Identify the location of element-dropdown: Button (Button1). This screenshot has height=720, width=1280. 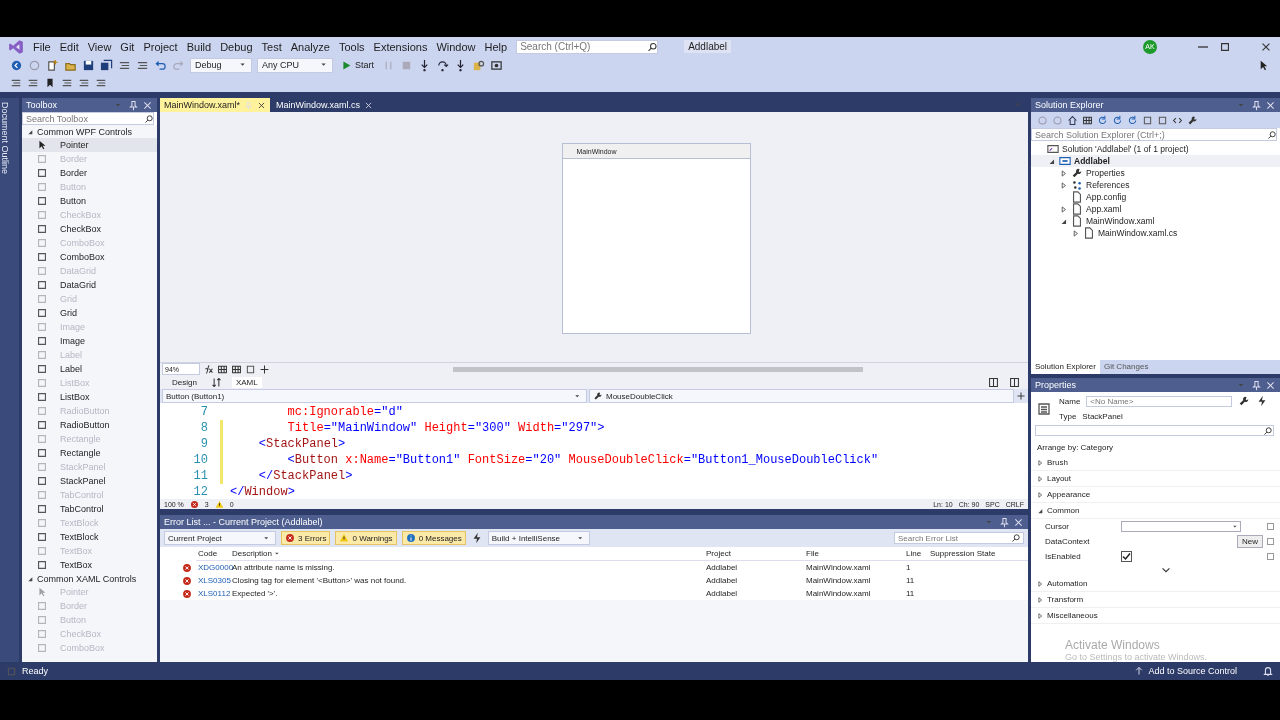
(374, 396).